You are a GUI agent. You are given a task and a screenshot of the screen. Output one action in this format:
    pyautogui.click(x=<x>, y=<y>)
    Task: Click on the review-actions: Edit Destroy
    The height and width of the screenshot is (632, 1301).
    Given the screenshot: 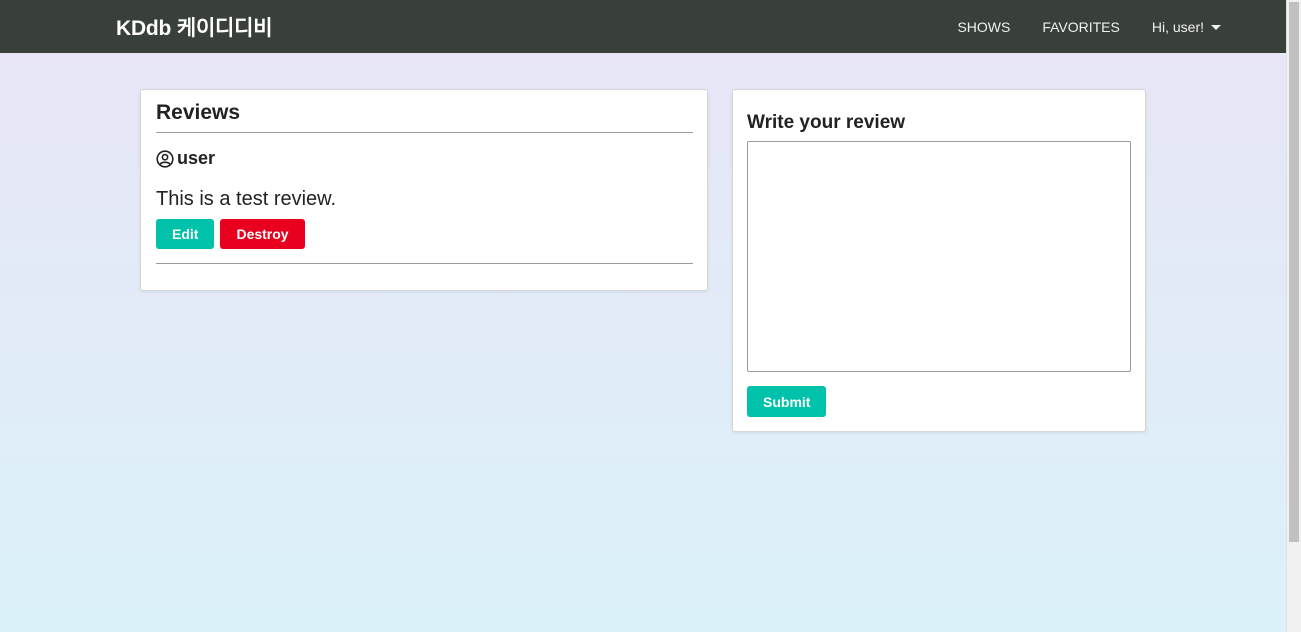 What is the action you would take?
    pyautogui.click(x=424, y=241)
    